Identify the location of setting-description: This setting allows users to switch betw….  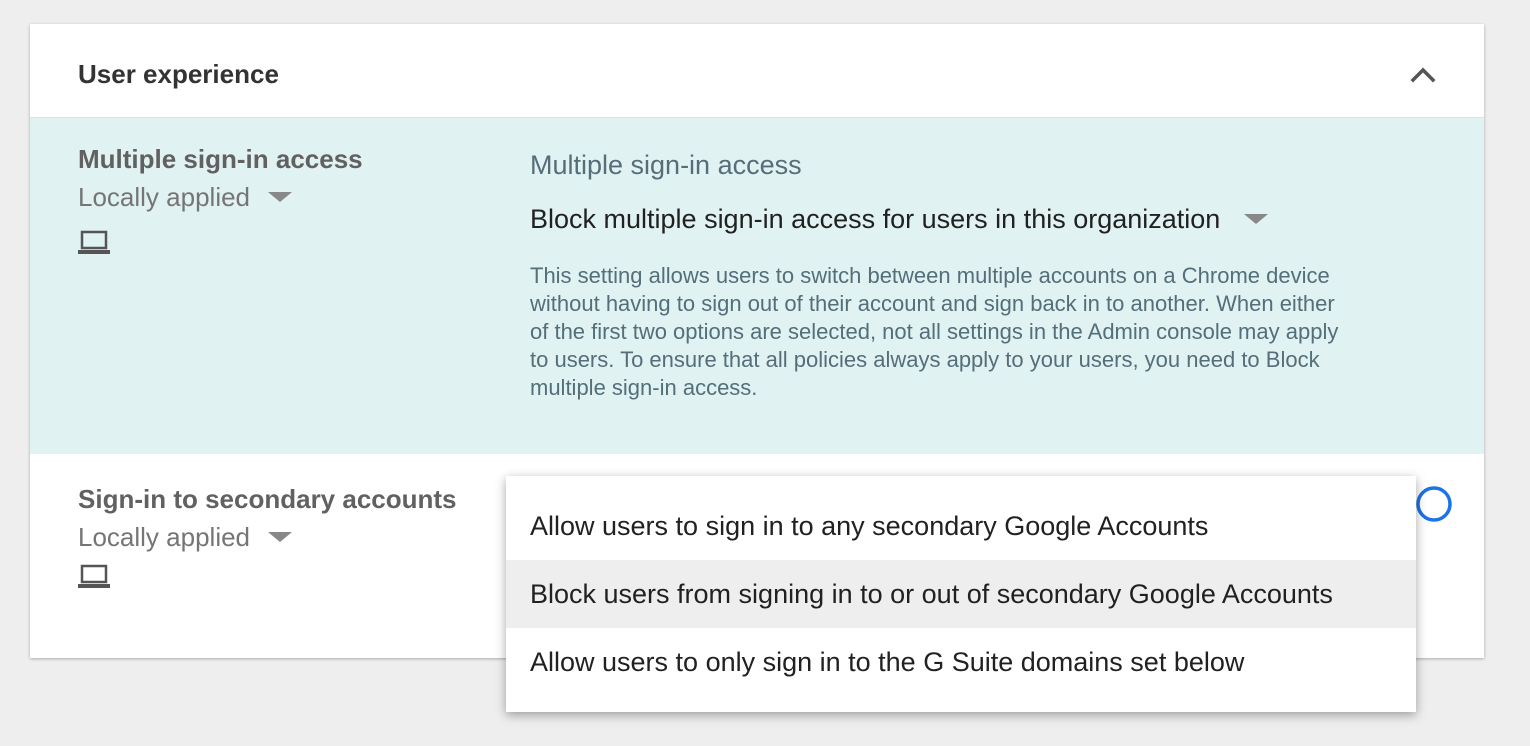
(934, 331).